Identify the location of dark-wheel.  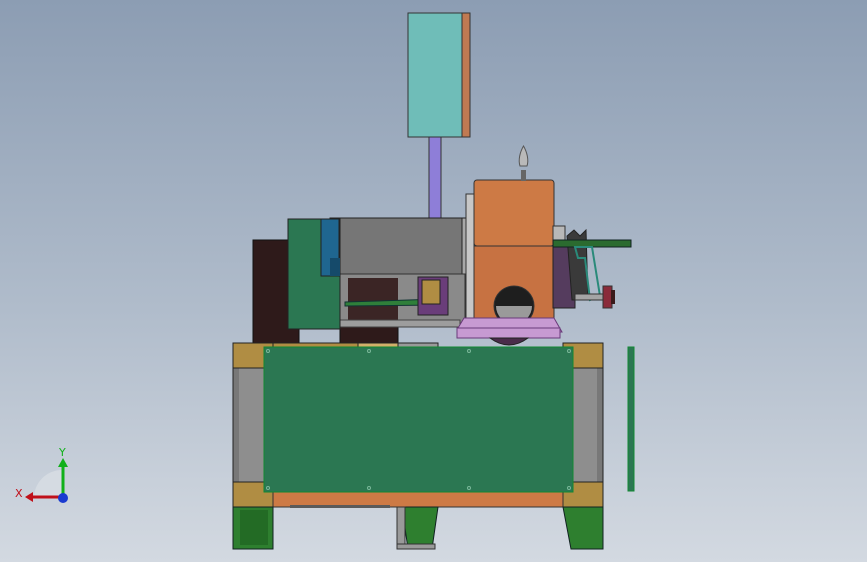
(509, 341).